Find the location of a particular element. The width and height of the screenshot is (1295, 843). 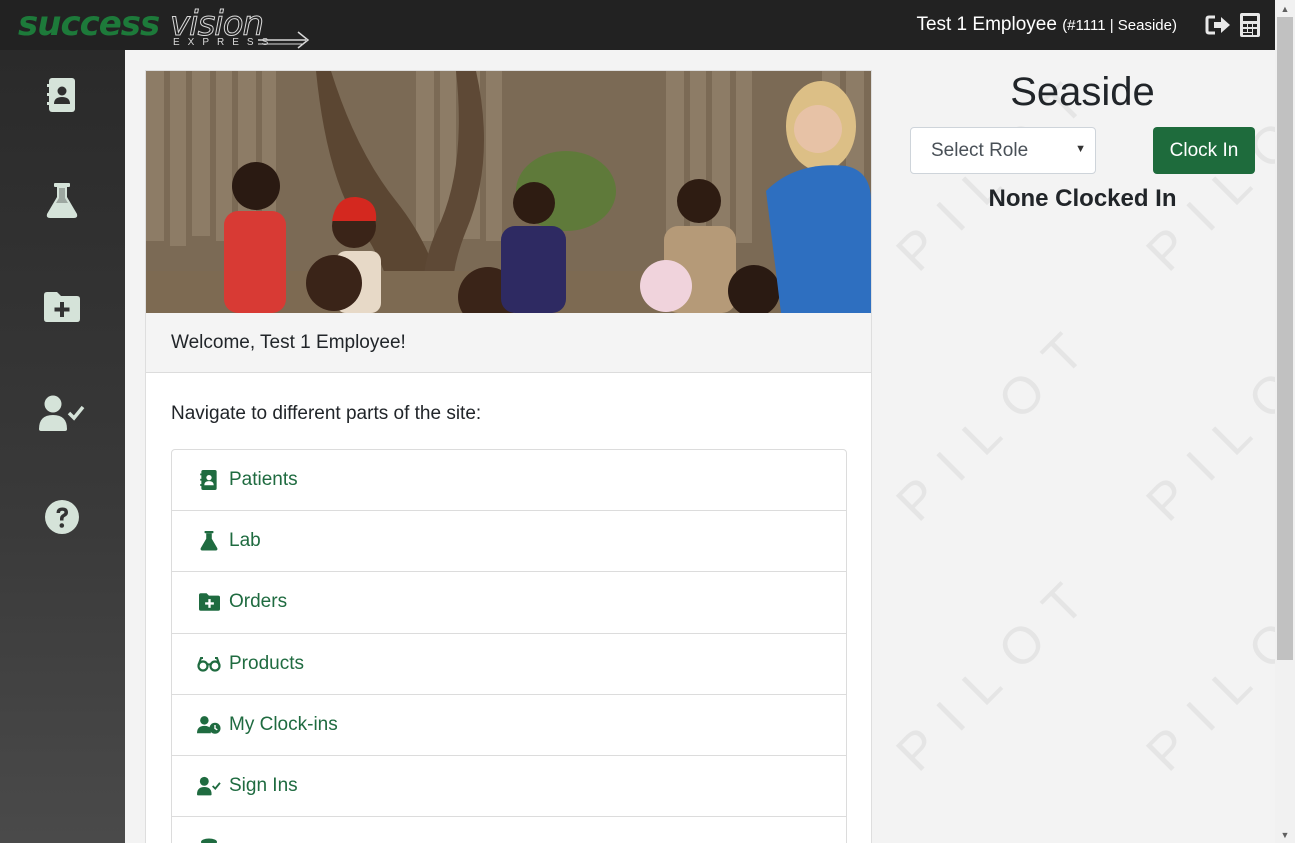

question-circle-icon is located at coordinates (62, 517).